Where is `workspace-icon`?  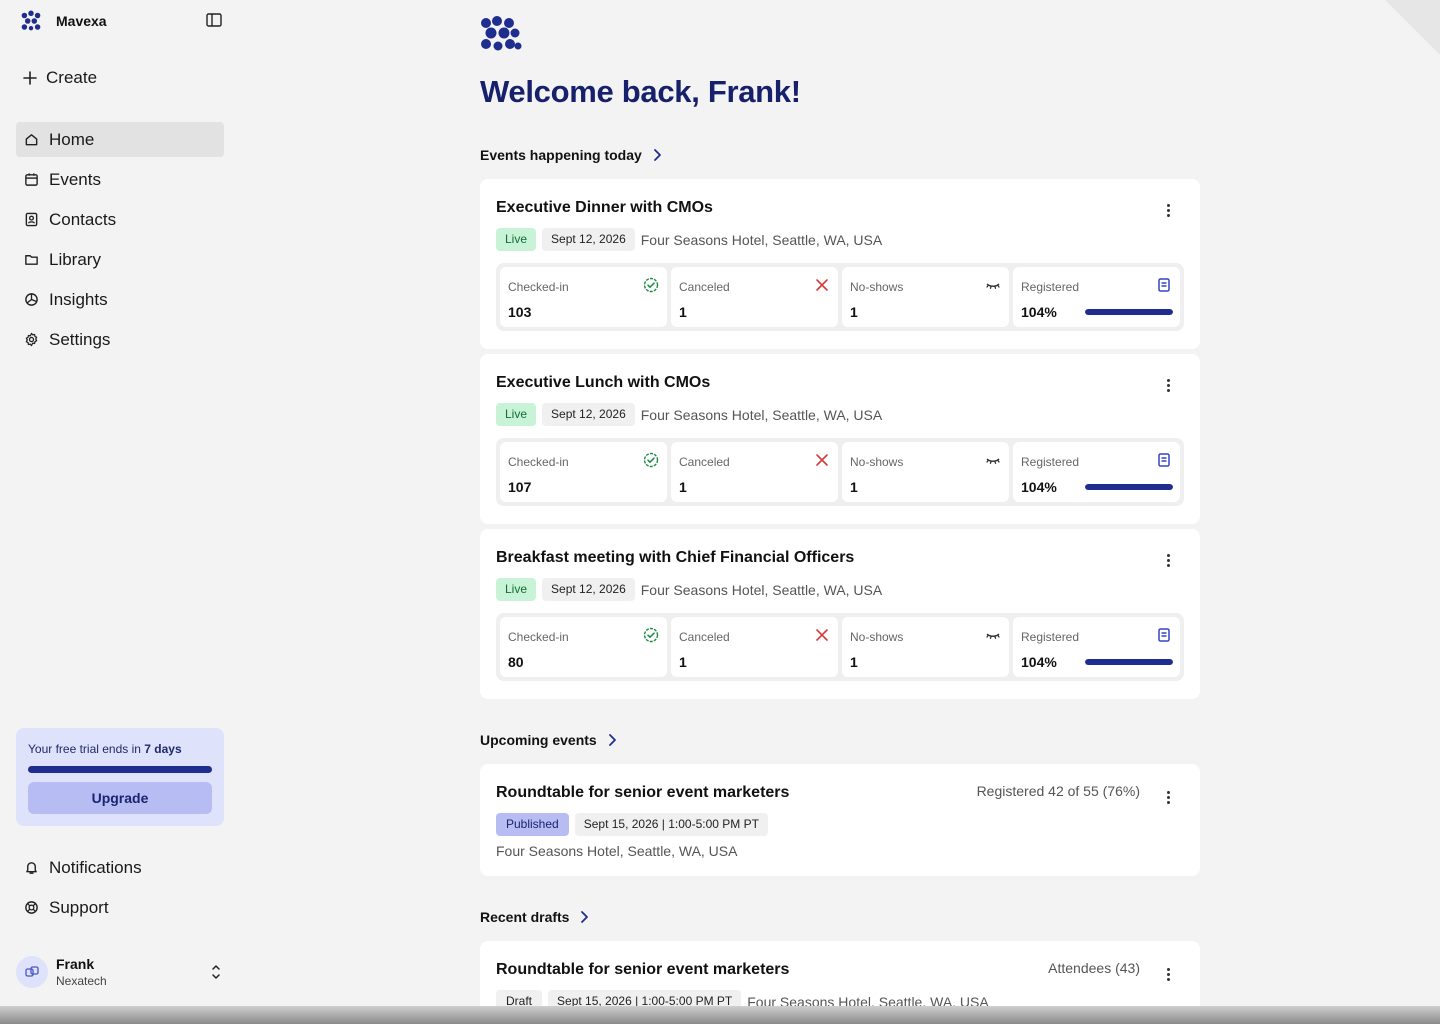
workspace-icon is located at coordinates (32, 971).